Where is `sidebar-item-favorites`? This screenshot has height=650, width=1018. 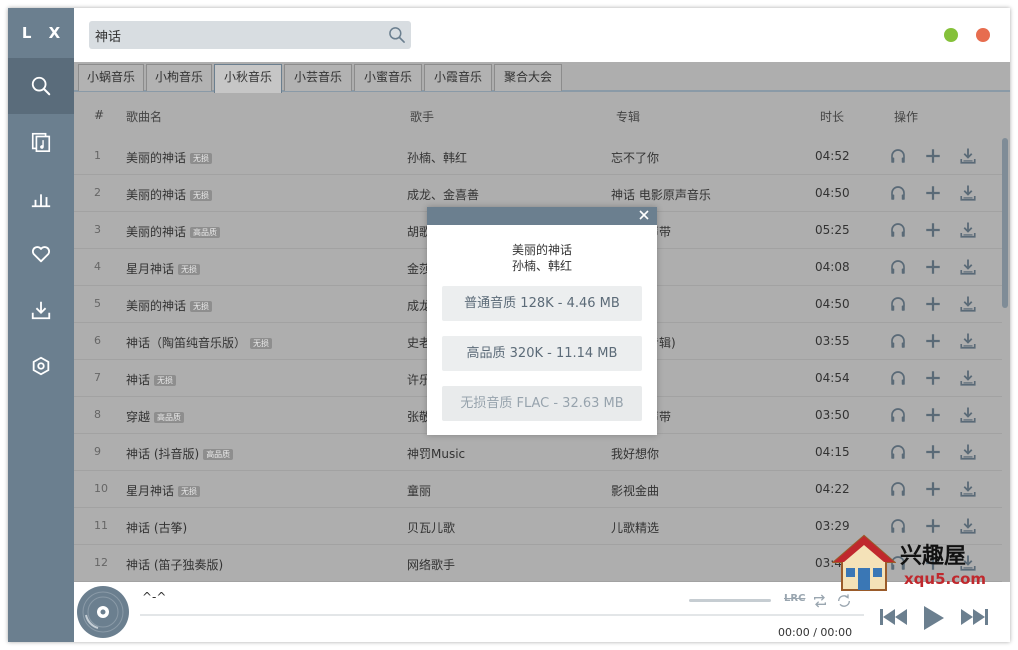
sidebar-item-favorites is located at coordinates (41, 254).